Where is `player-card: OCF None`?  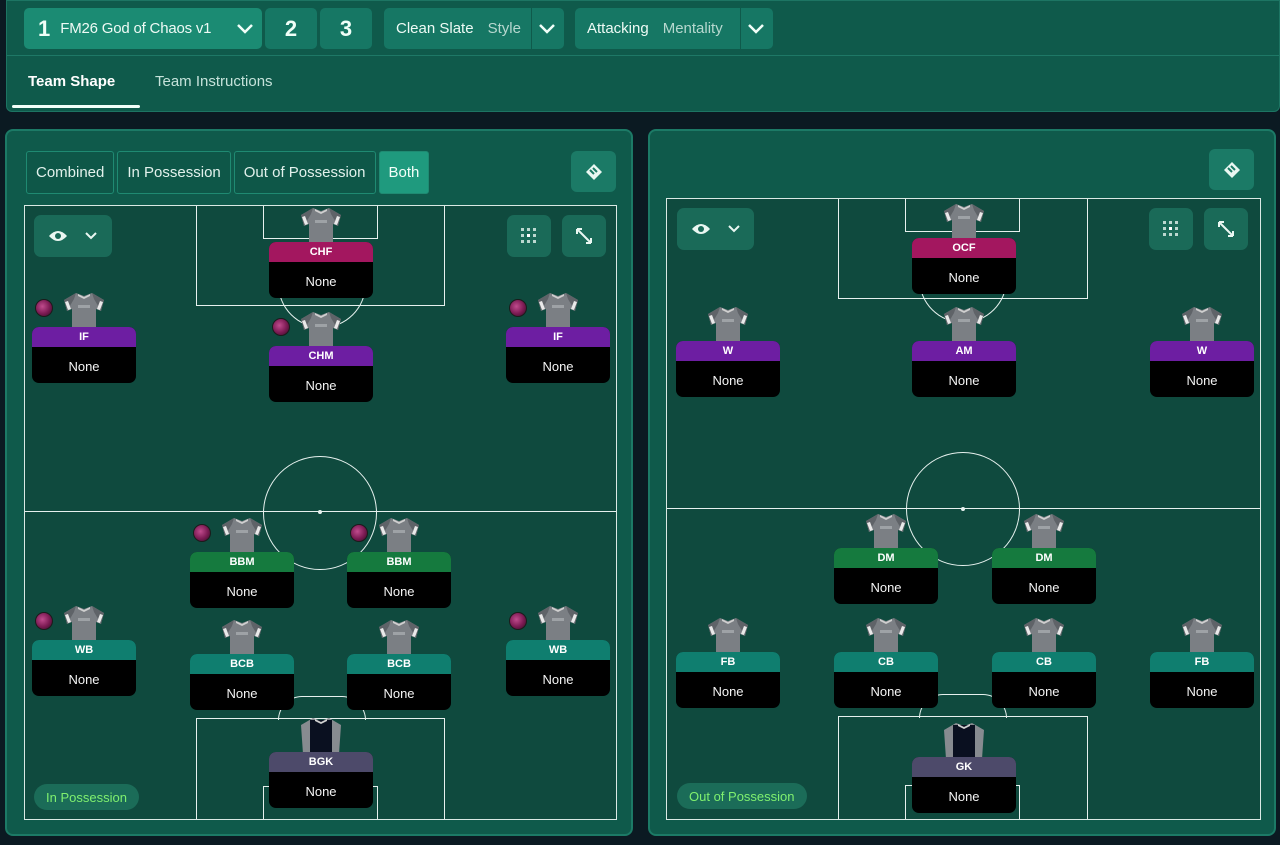
player-card: OCF None is located at coordinates (964, 266).